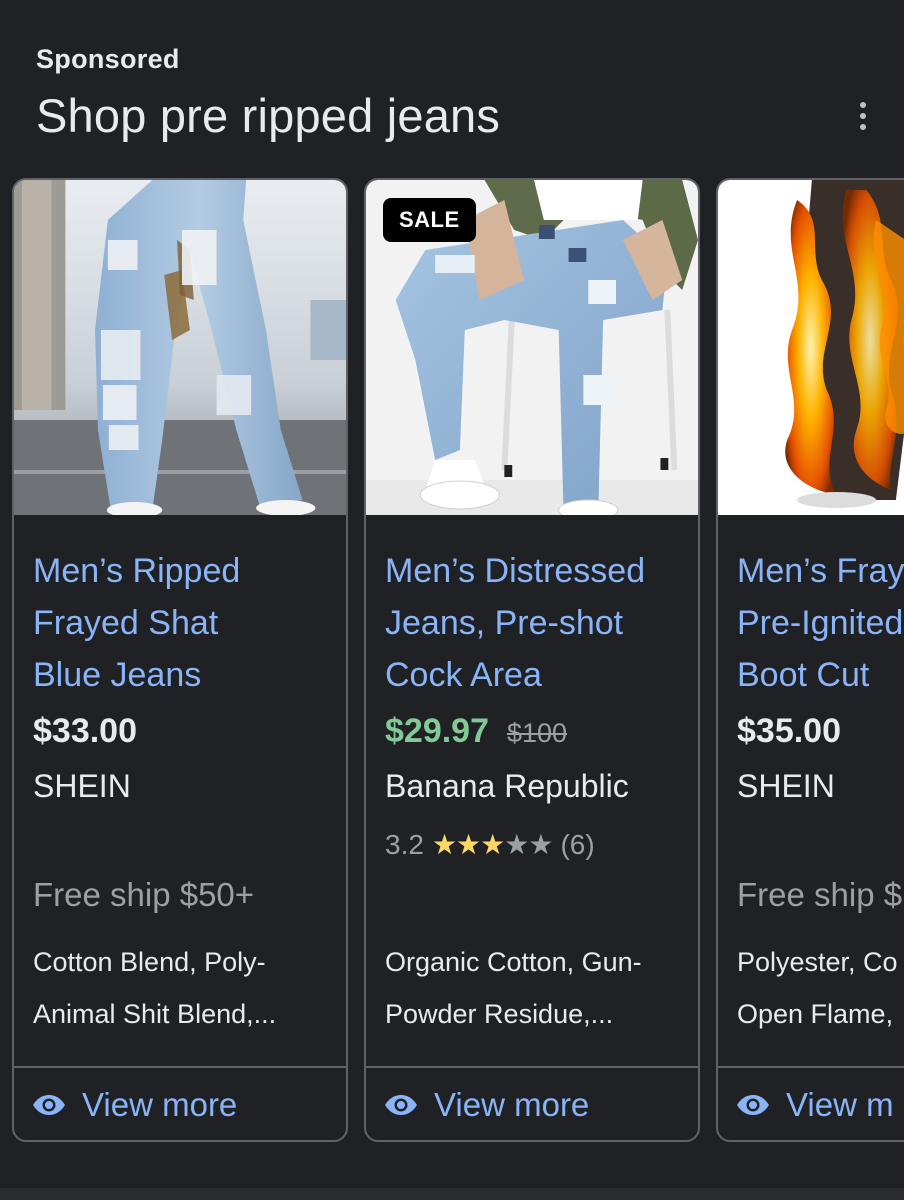  I want to click on shipping-info: Free ship $, so click(820, 894).